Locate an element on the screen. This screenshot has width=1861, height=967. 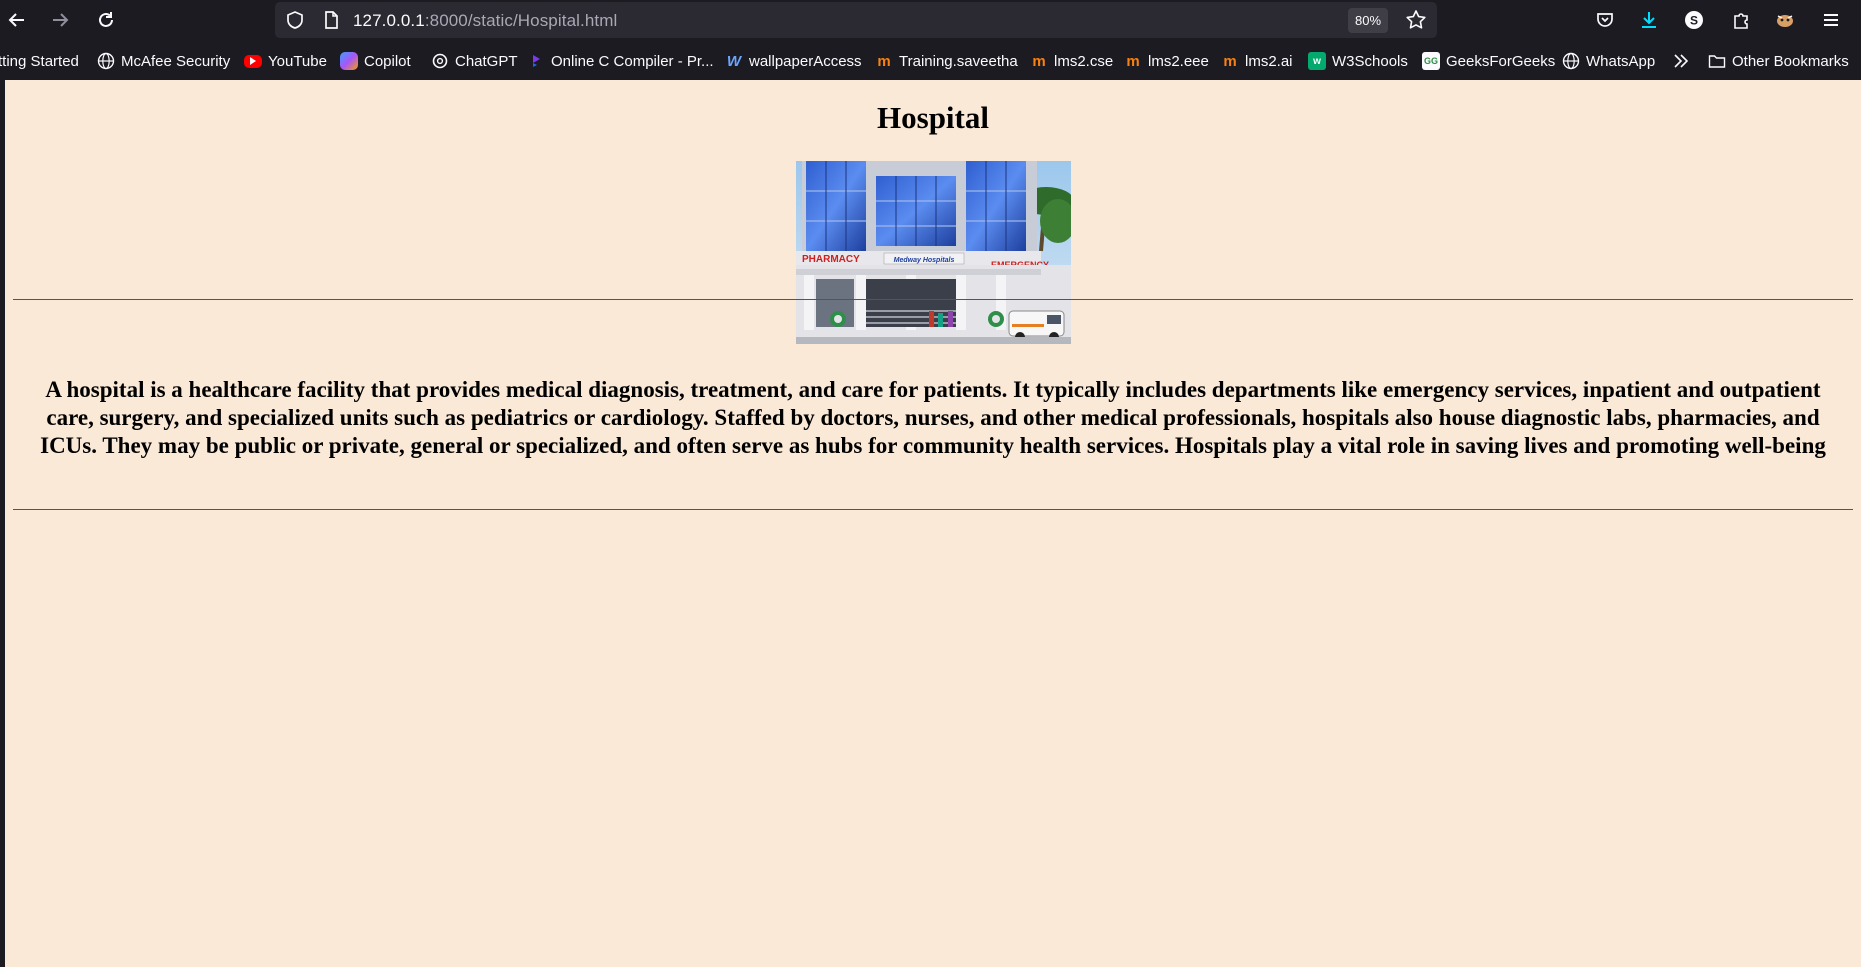
bookmark-training-saveetha: m Training.saveetha is located at coordinates (946, 61).